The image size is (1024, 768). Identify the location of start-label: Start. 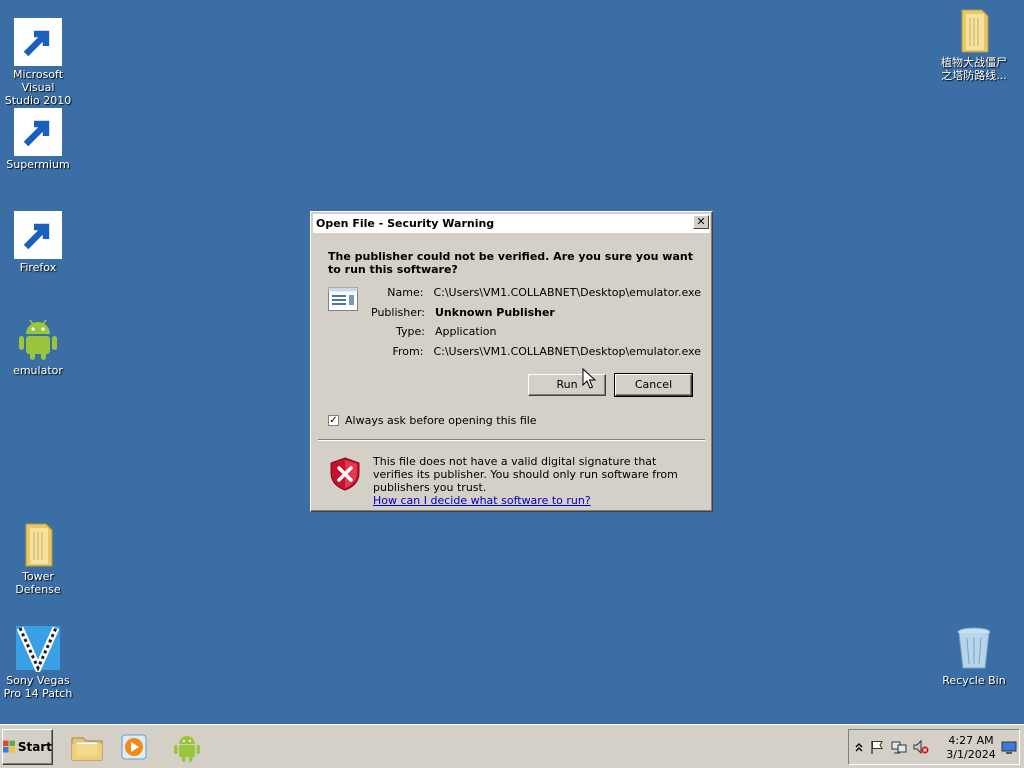
(34, 747).